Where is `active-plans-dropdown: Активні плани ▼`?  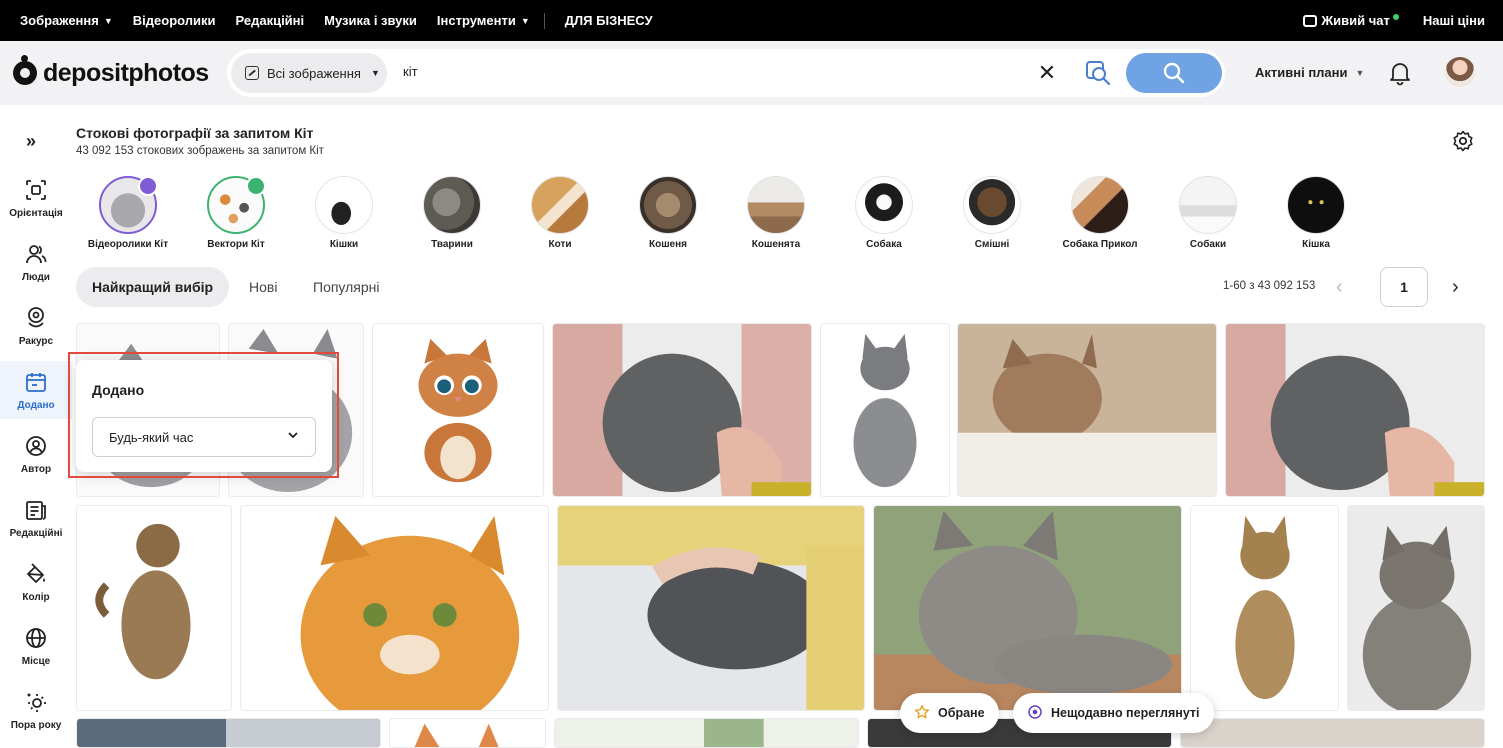 active-plans-dropdown: Активні плани ▼ is located at coordinates (1309, 72).